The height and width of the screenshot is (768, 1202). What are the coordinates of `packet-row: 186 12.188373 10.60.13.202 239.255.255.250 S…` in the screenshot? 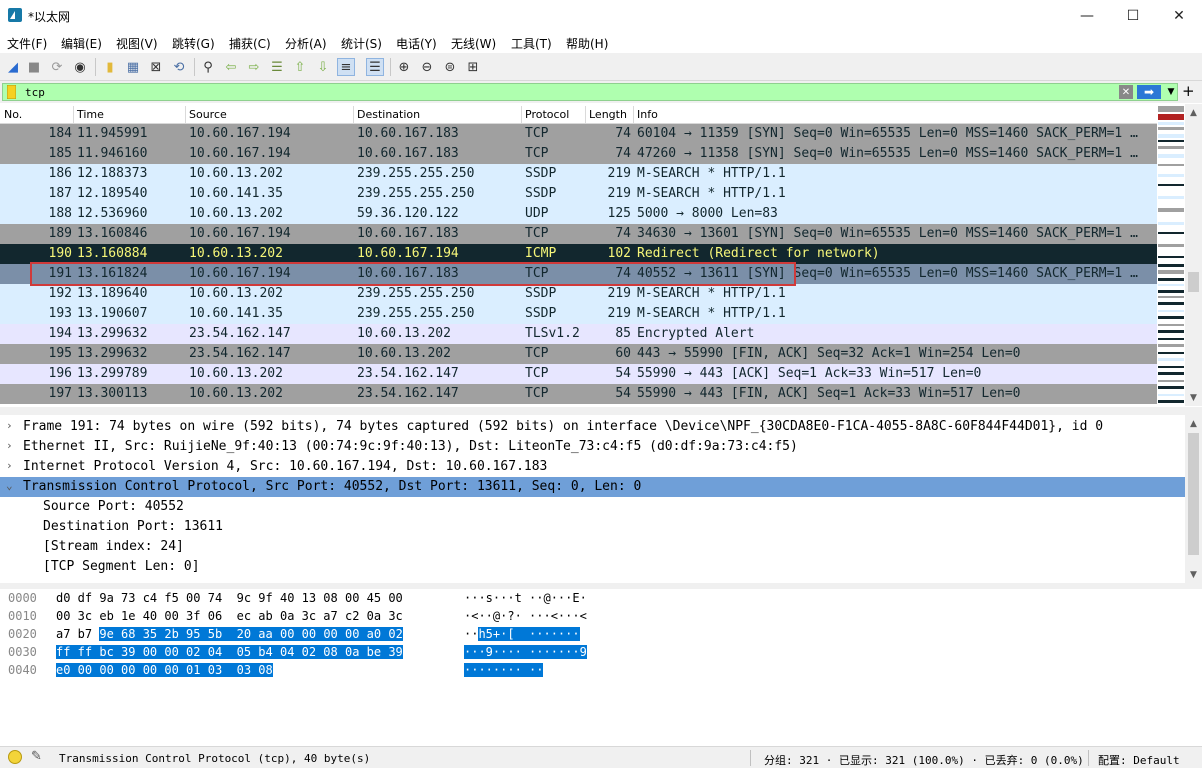 It's located at (578, 174).